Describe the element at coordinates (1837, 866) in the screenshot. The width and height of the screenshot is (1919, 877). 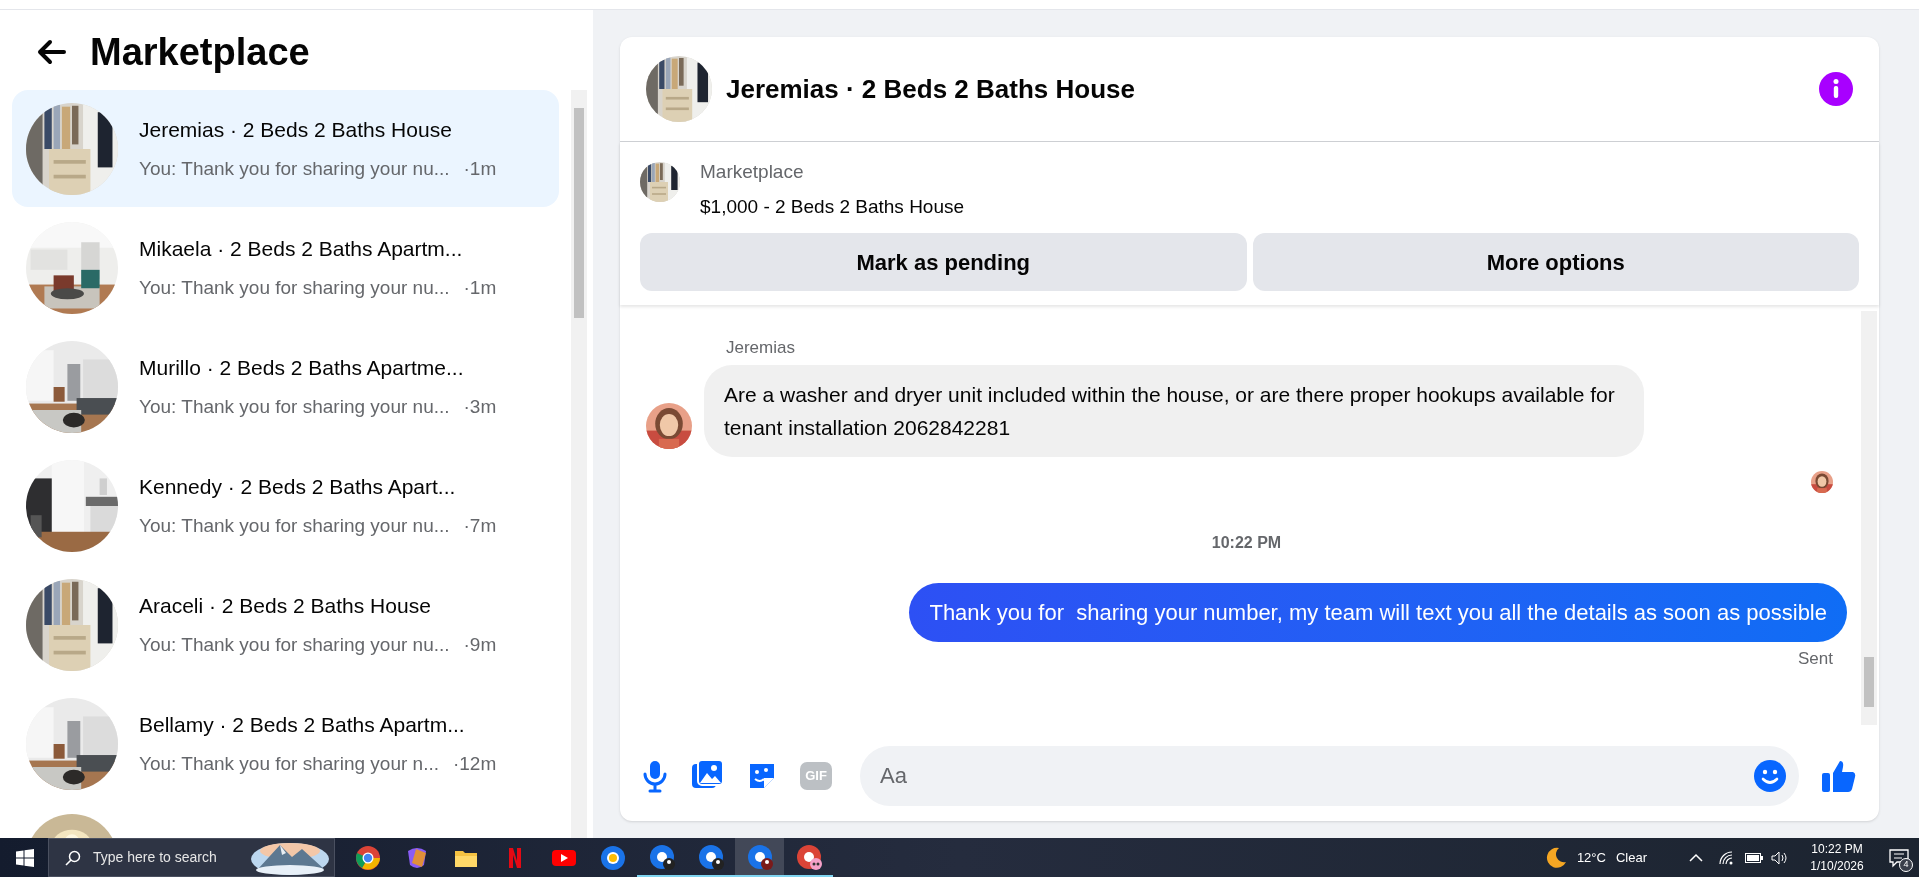
I see `clock-date: 1/10/2026` at that location.